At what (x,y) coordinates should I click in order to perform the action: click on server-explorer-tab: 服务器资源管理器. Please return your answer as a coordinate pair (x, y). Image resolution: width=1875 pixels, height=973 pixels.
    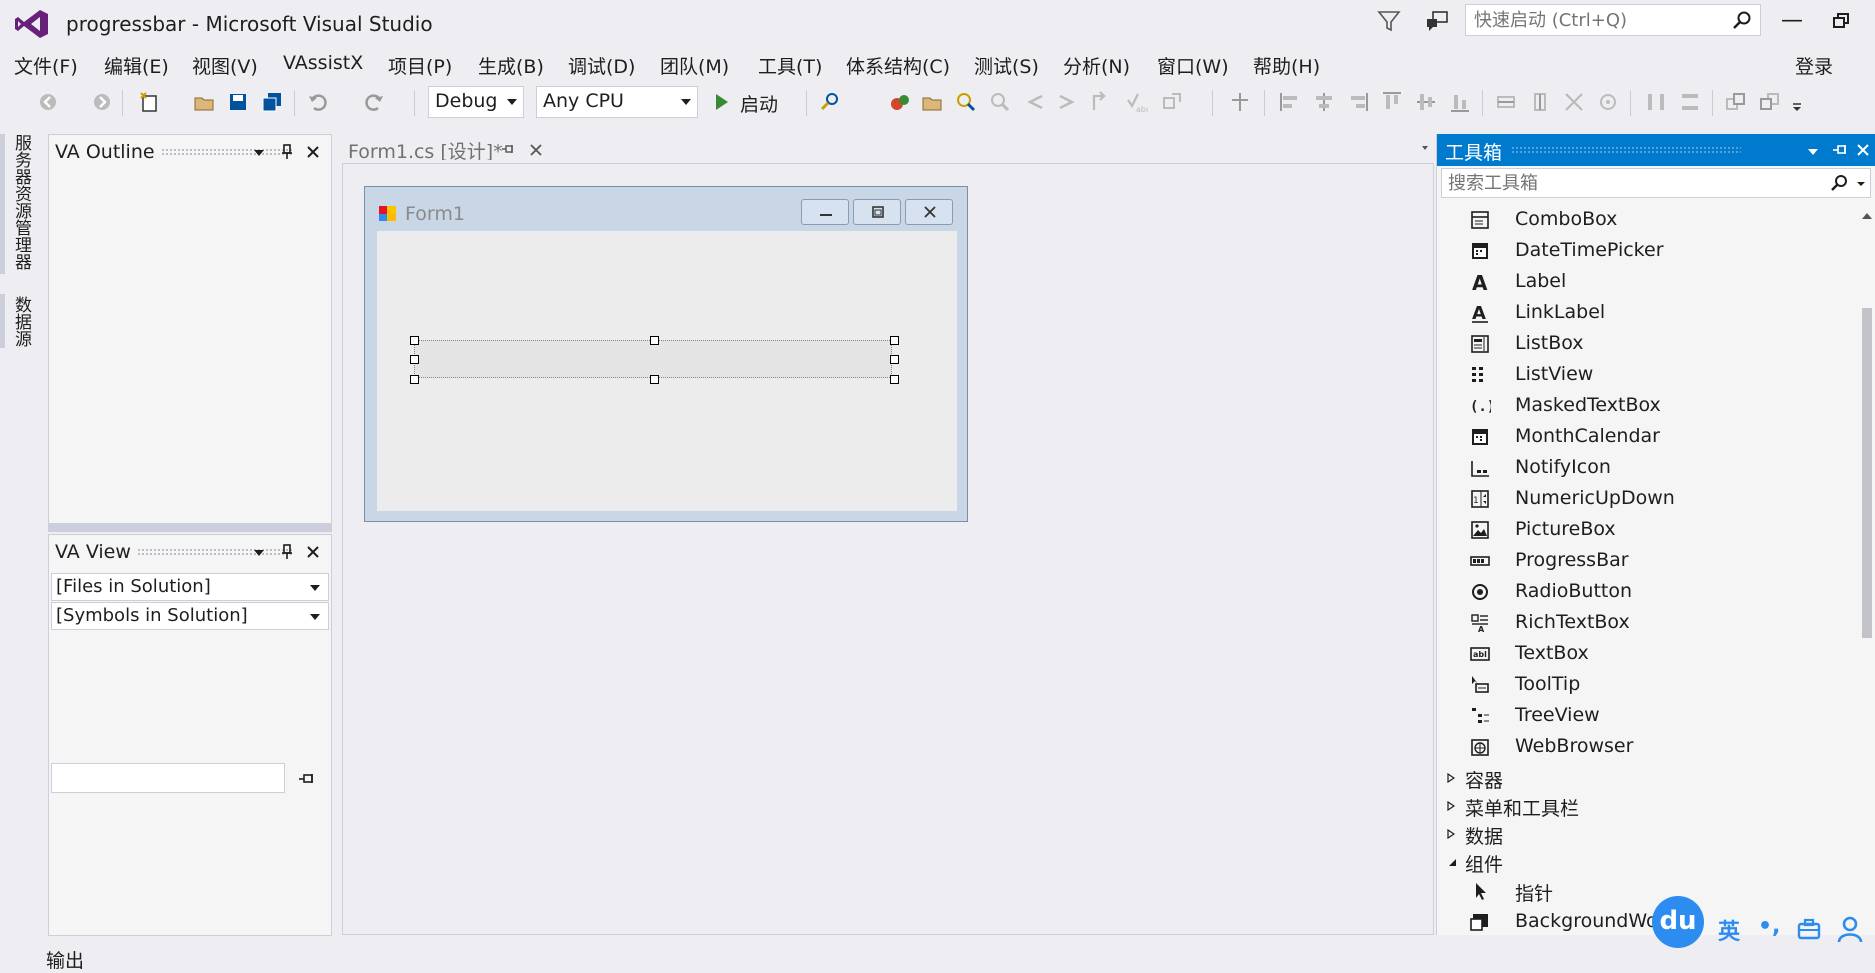
    Looking at the image, I should click on (22, 202).